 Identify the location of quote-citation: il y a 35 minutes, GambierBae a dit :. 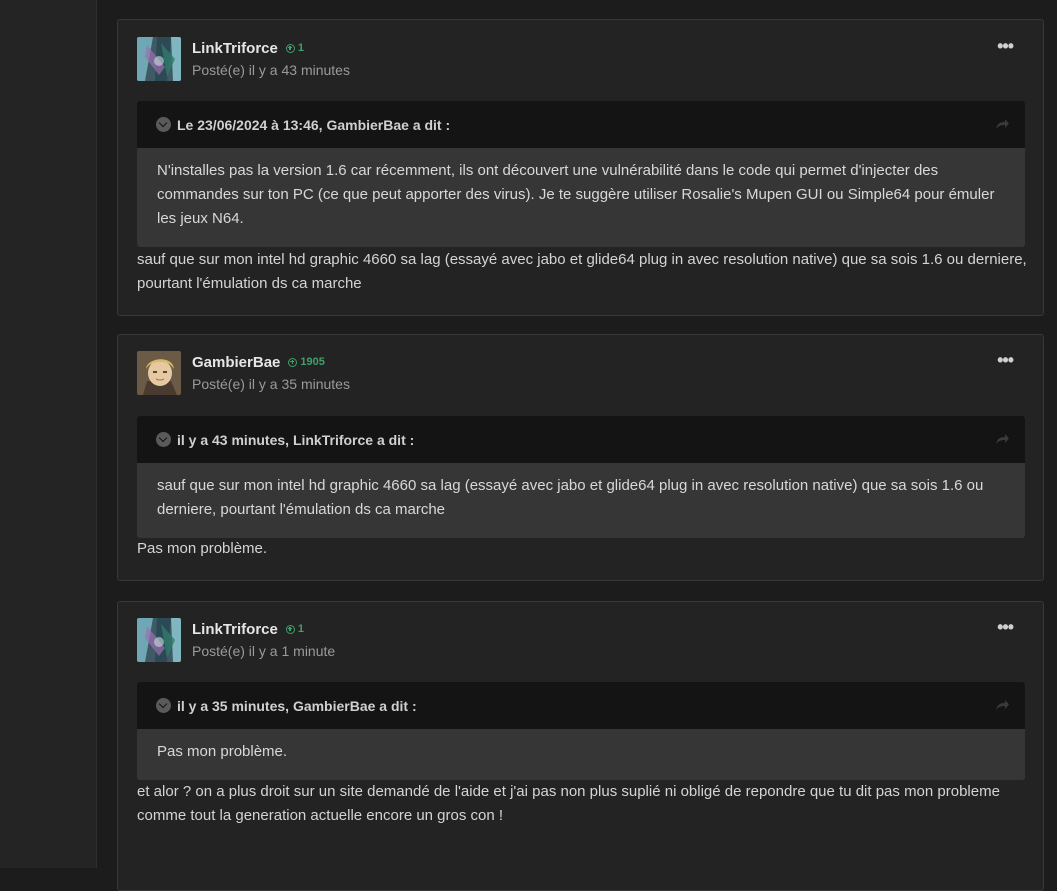
(297, 705).